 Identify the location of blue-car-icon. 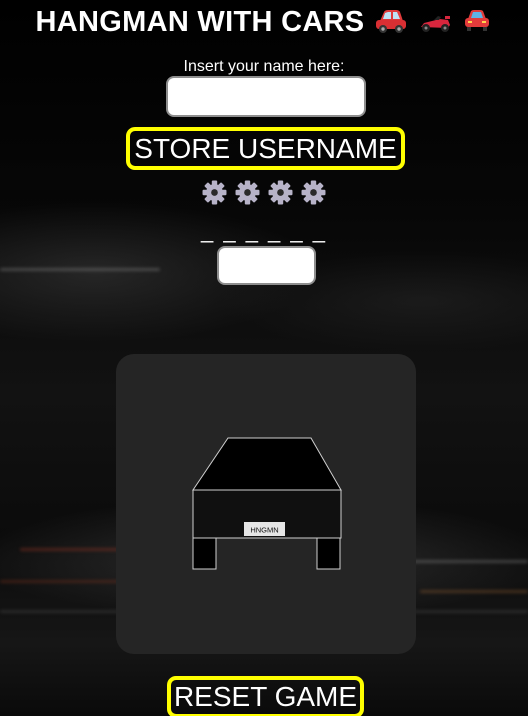
(477, 21).